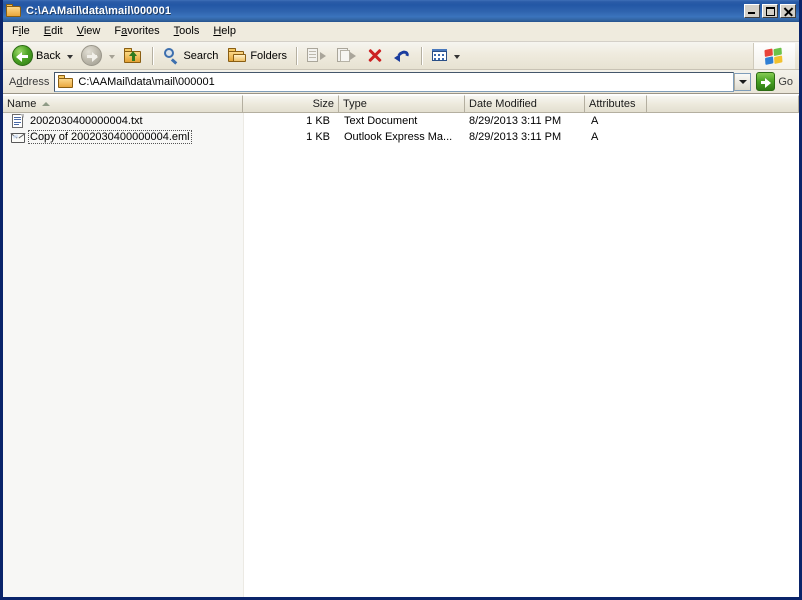 The image size is (802, 600). I want to click on file-name-cell: Copy of 2002030400000004.eml, so click(123, 137).